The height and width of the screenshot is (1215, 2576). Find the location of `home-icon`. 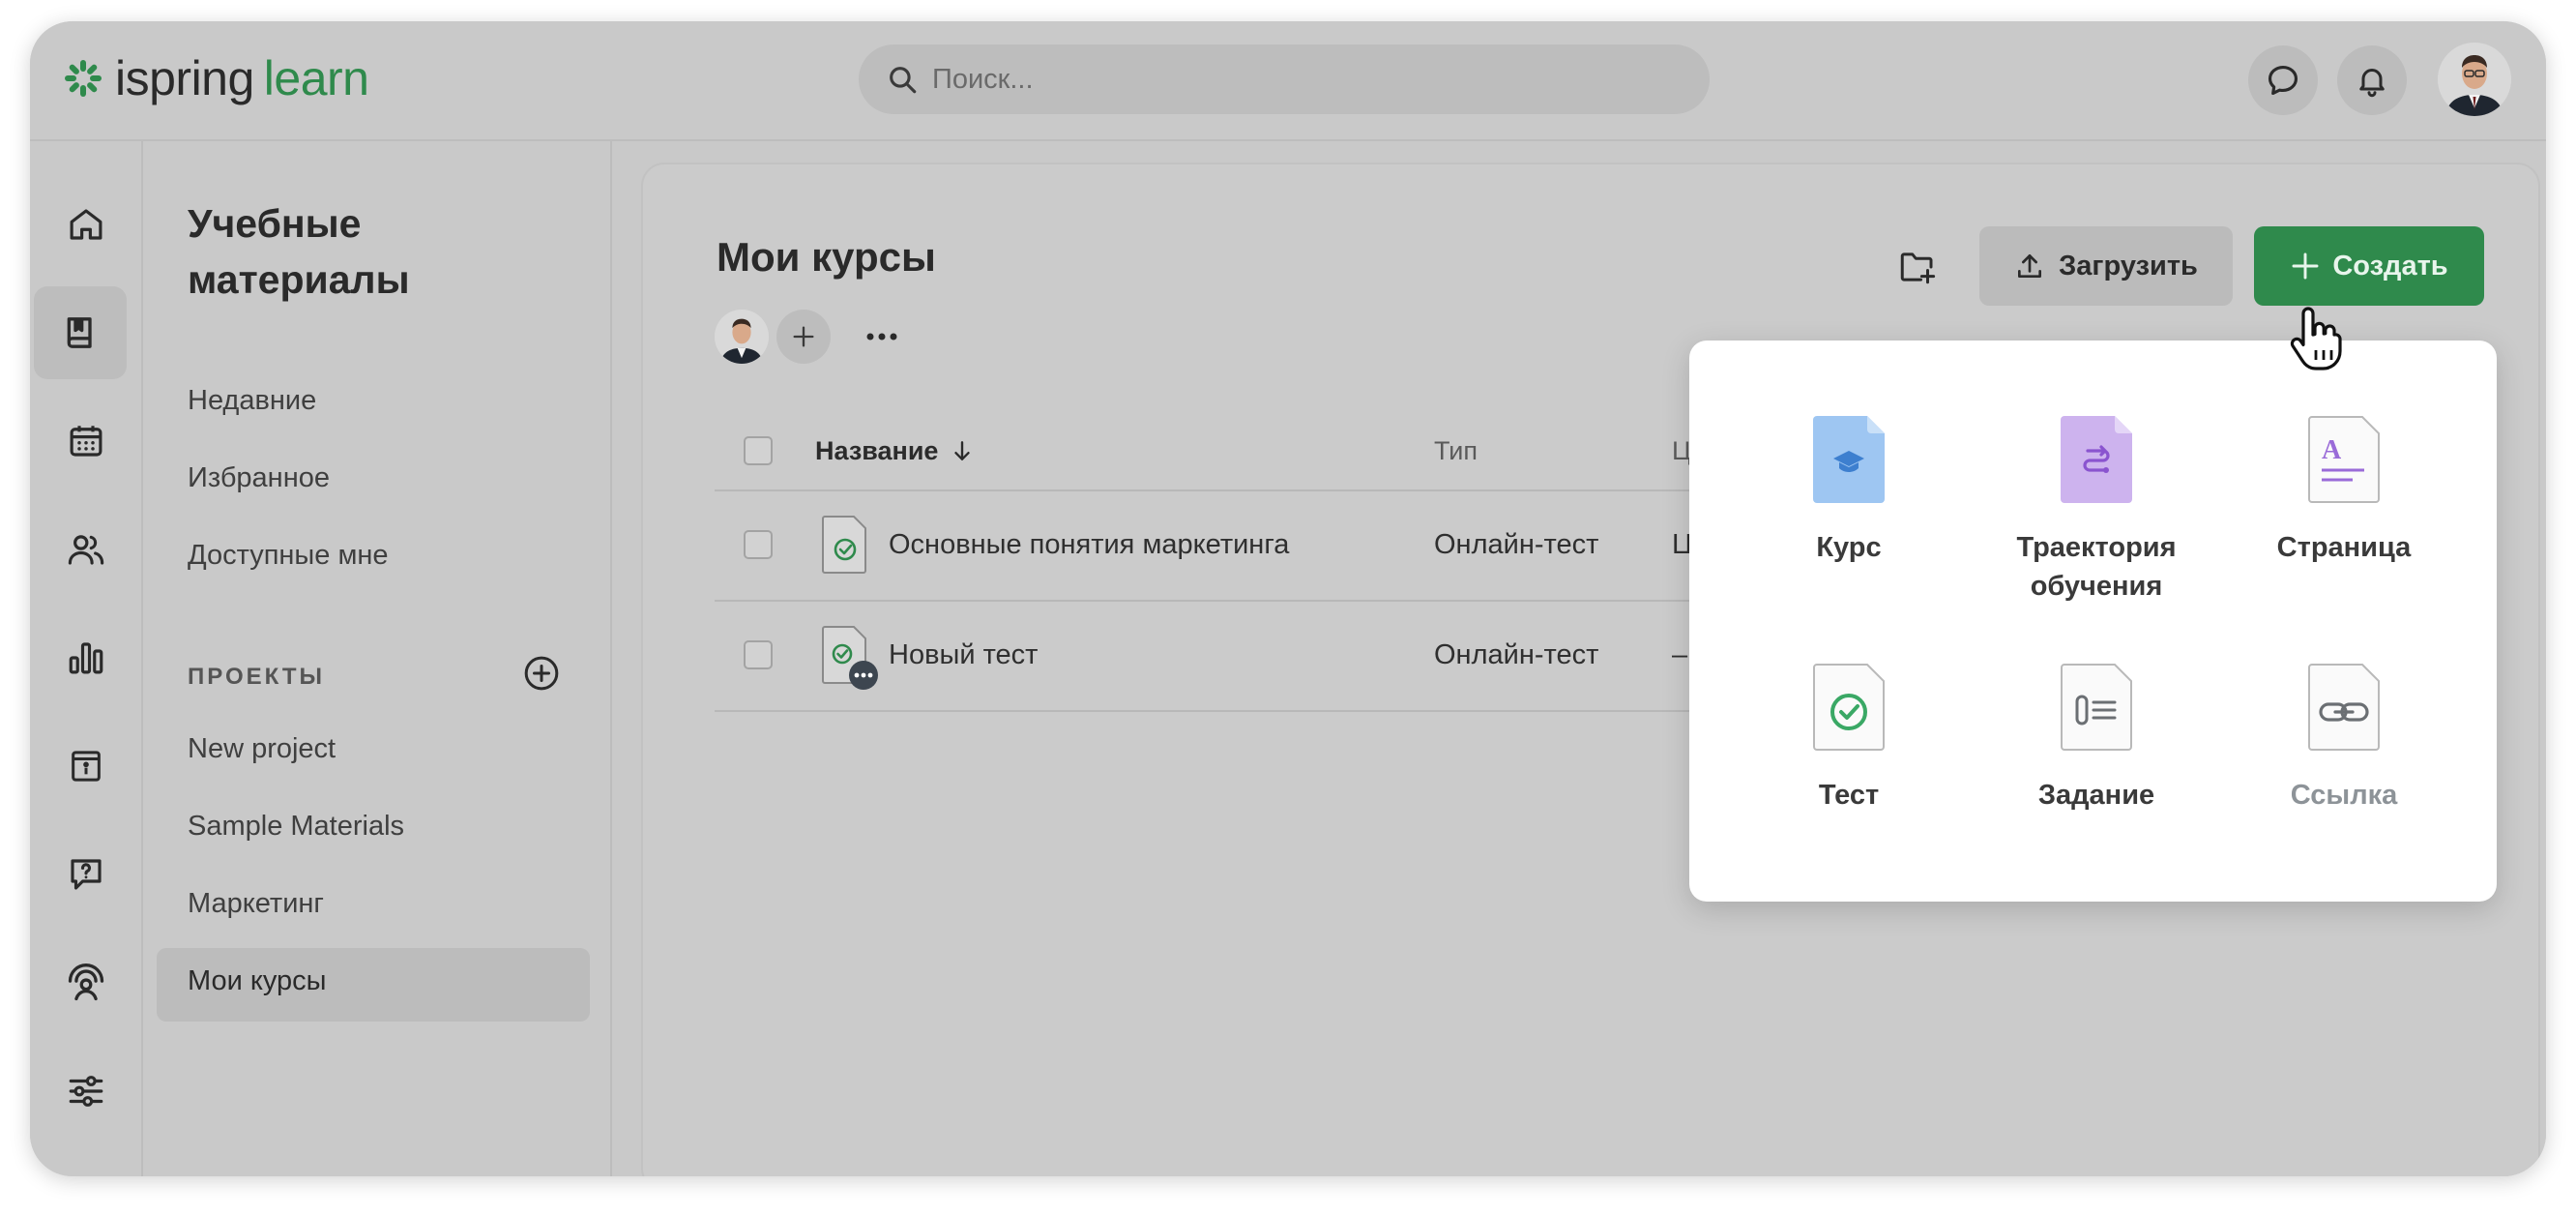

home-icon is located at coordinates (86, 224).